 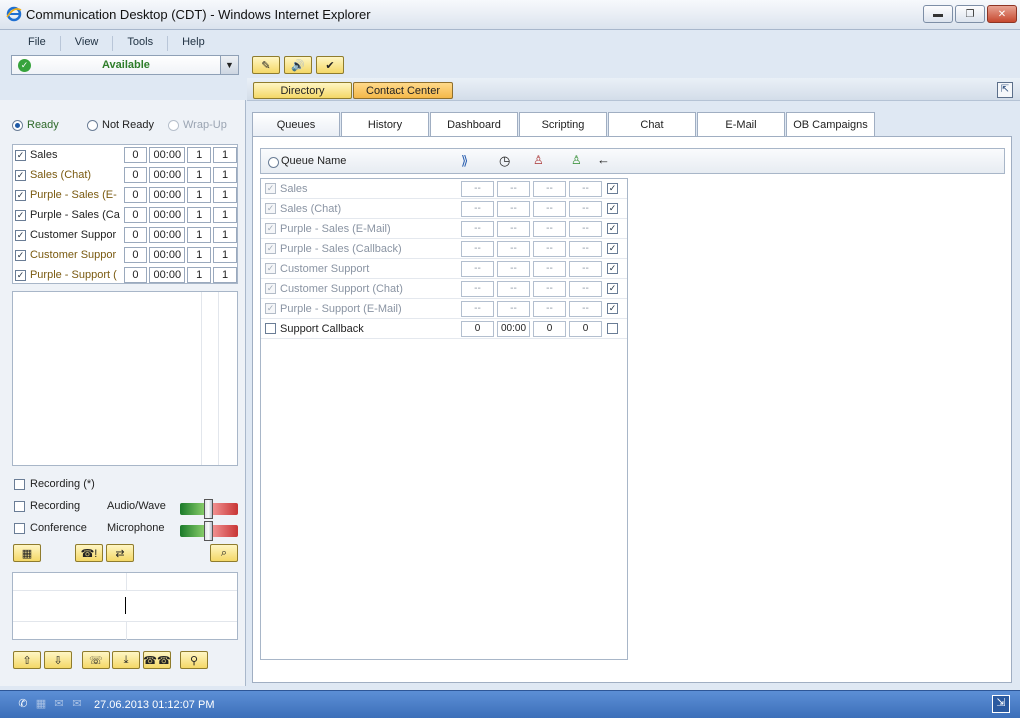 I want to click on menu-file: File, so click(x=35, y=43).